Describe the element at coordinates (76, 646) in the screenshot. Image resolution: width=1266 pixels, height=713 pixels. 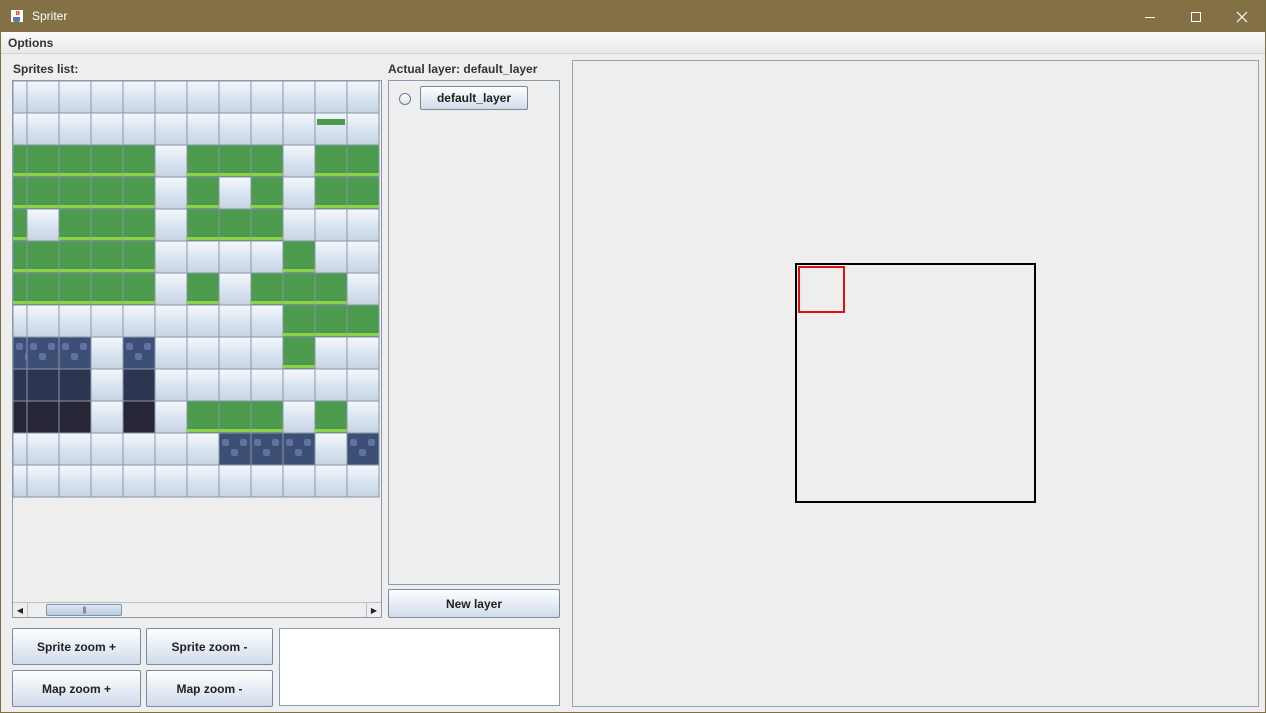
I see `sprite-zoom-in-button: Sprite zoom +` at that location.